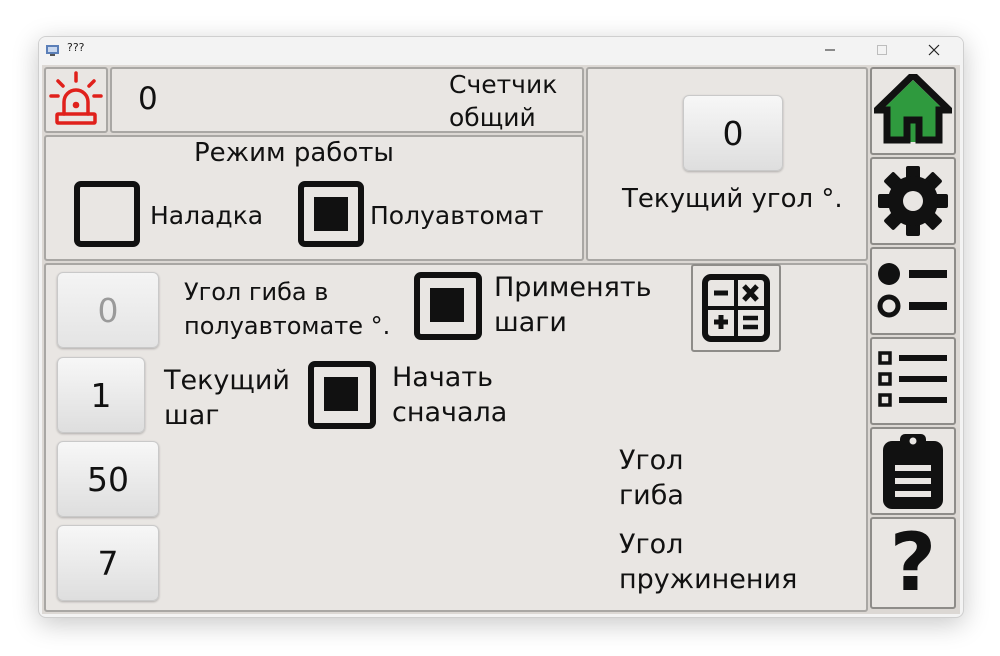  I want to click on checklist-icon, so click(912, 379).